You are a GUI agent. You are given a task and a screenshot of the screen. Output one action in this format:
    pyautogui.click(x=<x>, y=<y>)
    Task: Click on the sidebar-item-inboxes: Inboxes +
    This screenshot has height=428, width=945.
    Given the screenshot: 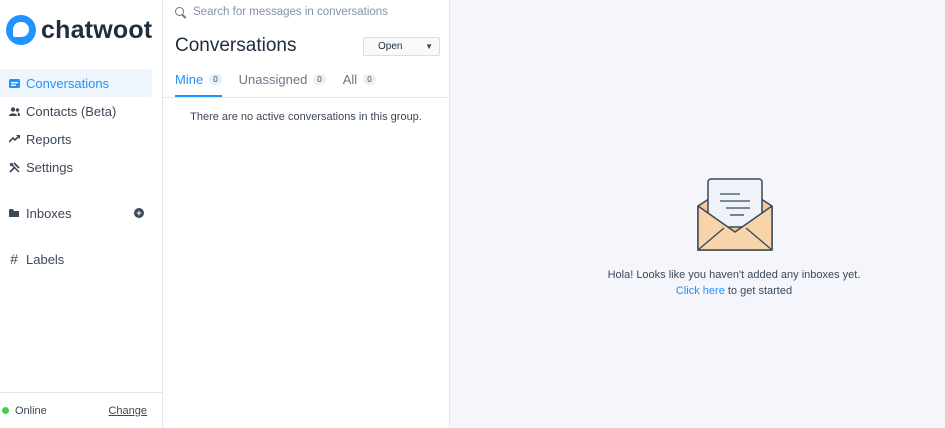 What is the action you would take?
    pyautogui.click(x=76, y=213)
    